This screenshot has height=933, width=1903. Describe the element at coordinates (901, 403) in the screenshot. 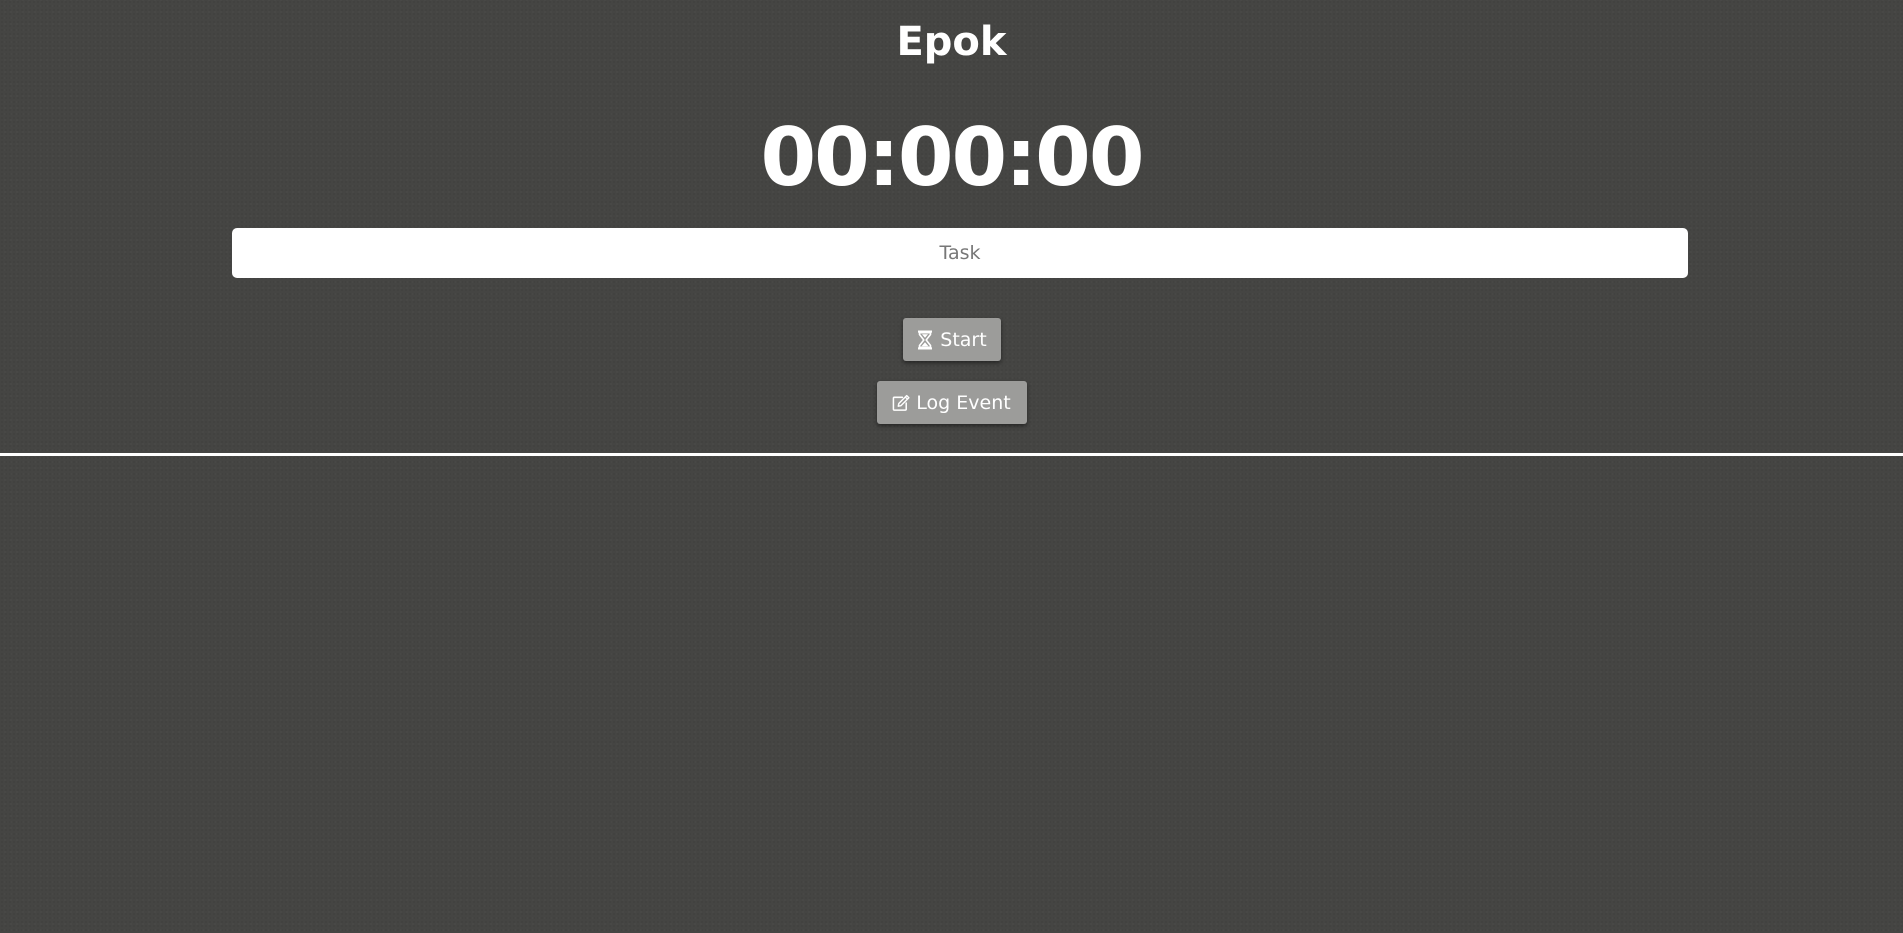

I see `edit-icon` at that location.